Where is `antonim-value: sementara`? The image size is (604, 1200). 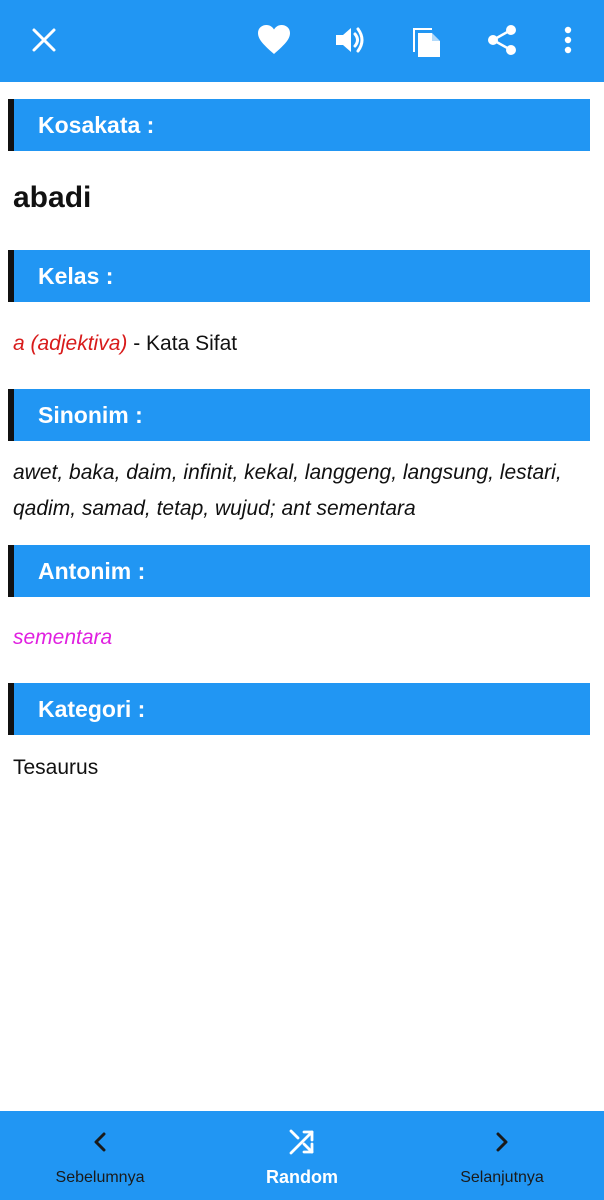
antonim-value: sementara is located at coordinates (303, 638).